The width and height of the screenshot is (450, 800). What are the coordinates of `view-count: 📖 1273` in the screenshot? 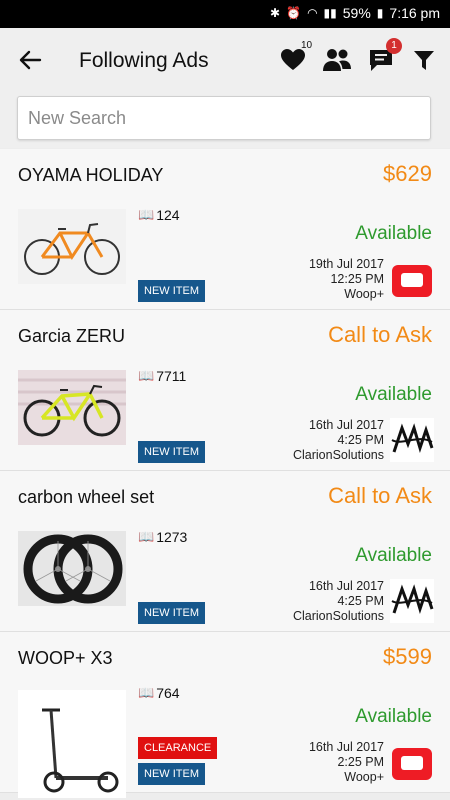 It's located at (162, 537).